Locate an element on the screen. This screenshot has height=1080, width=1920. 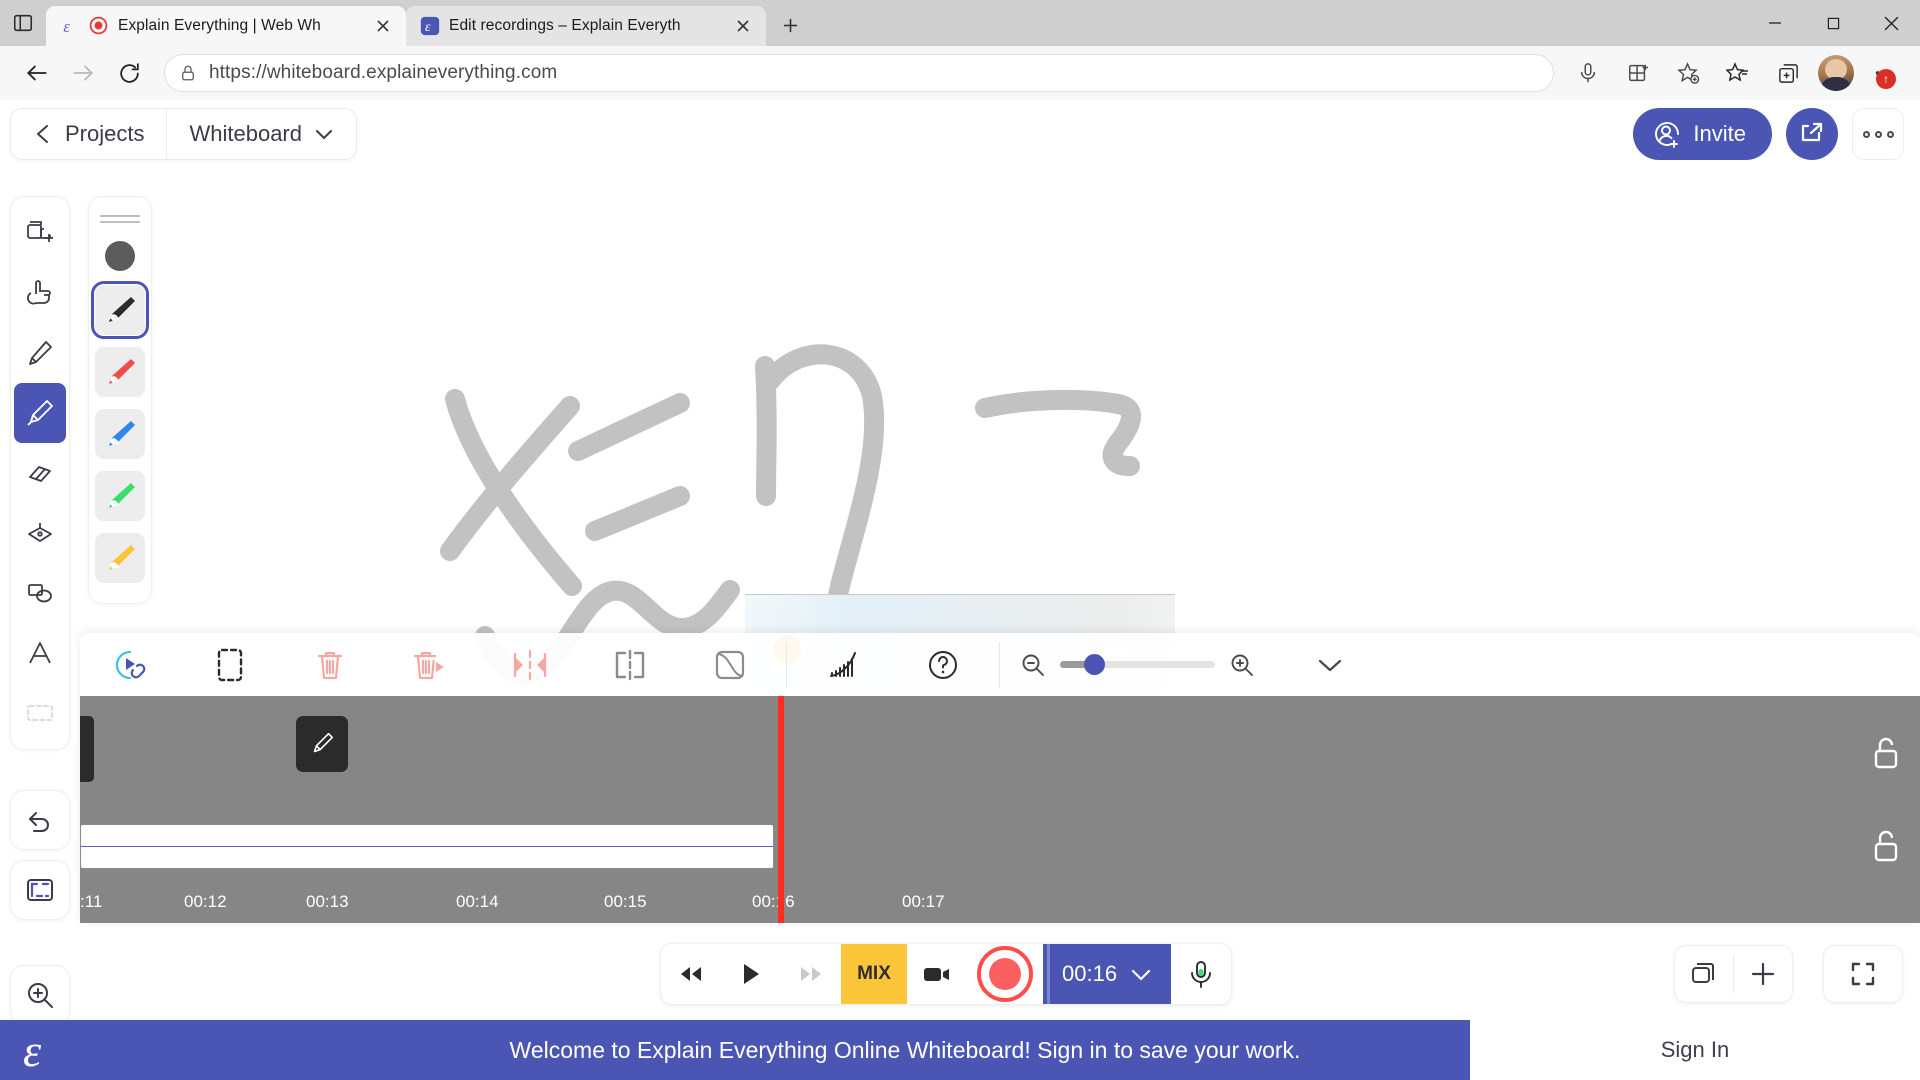
playhead is located at coordinates (781, 809).